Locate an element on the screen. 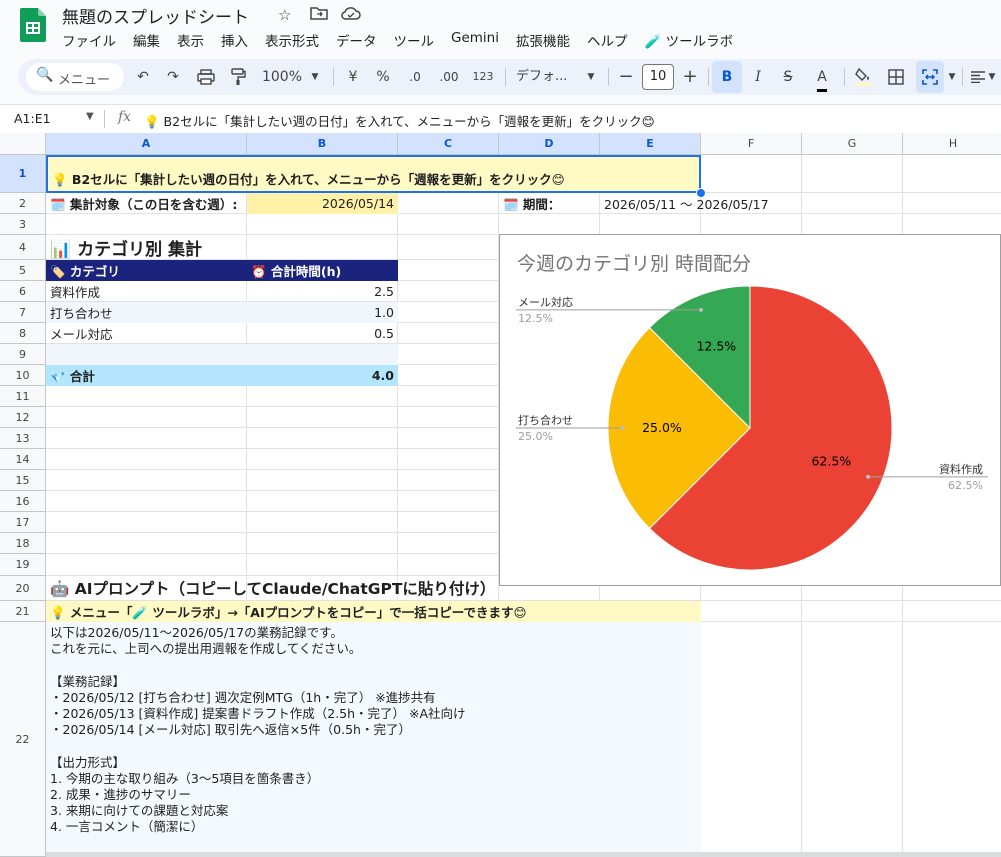 The image size is (1001, 857). target-date-label: 🗓️ 集計対象（この日を含む週）: is located at coordinates (148, 203).